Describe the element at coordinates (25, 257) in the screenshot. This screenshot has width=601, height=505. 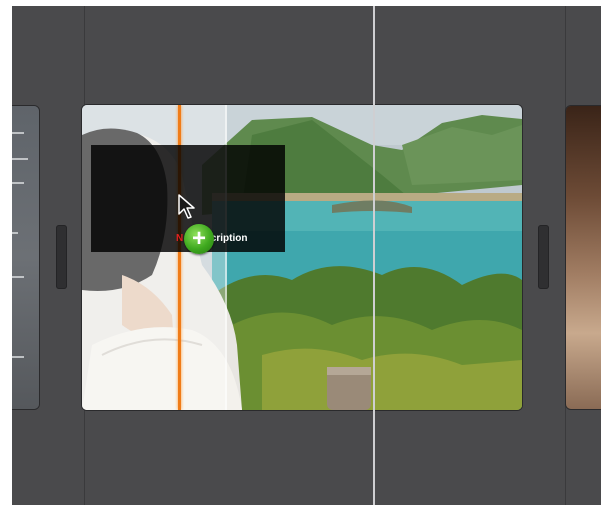
I see `clip-previous` at that location.